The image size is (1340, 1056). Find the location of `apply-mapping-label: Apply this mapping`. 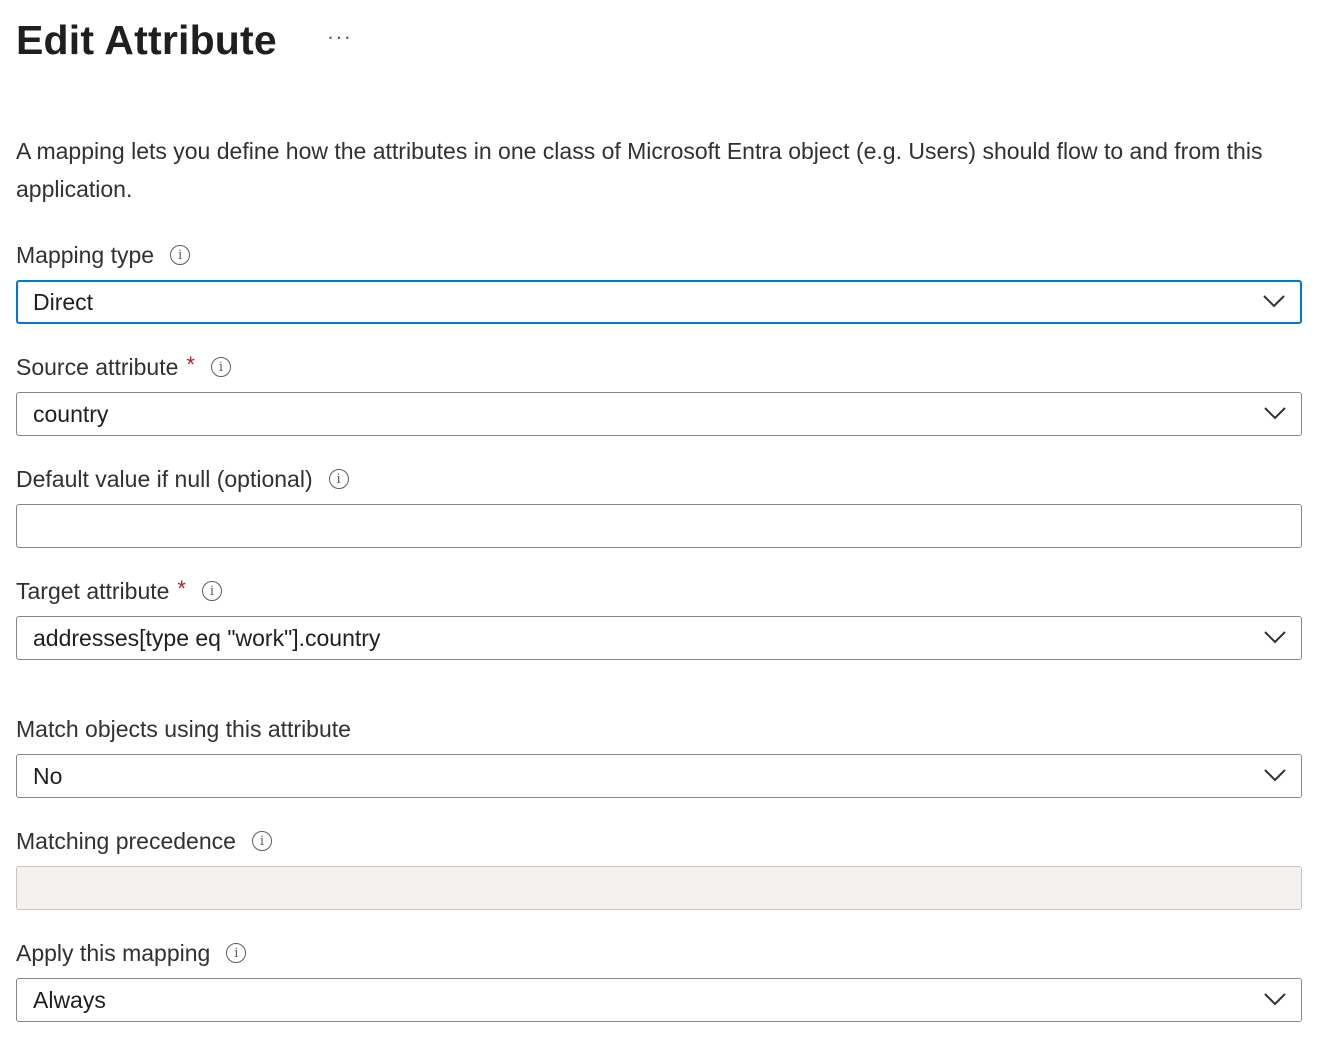

apply-mapping-label: Apply this mapping is located at coordinates (113, 952).